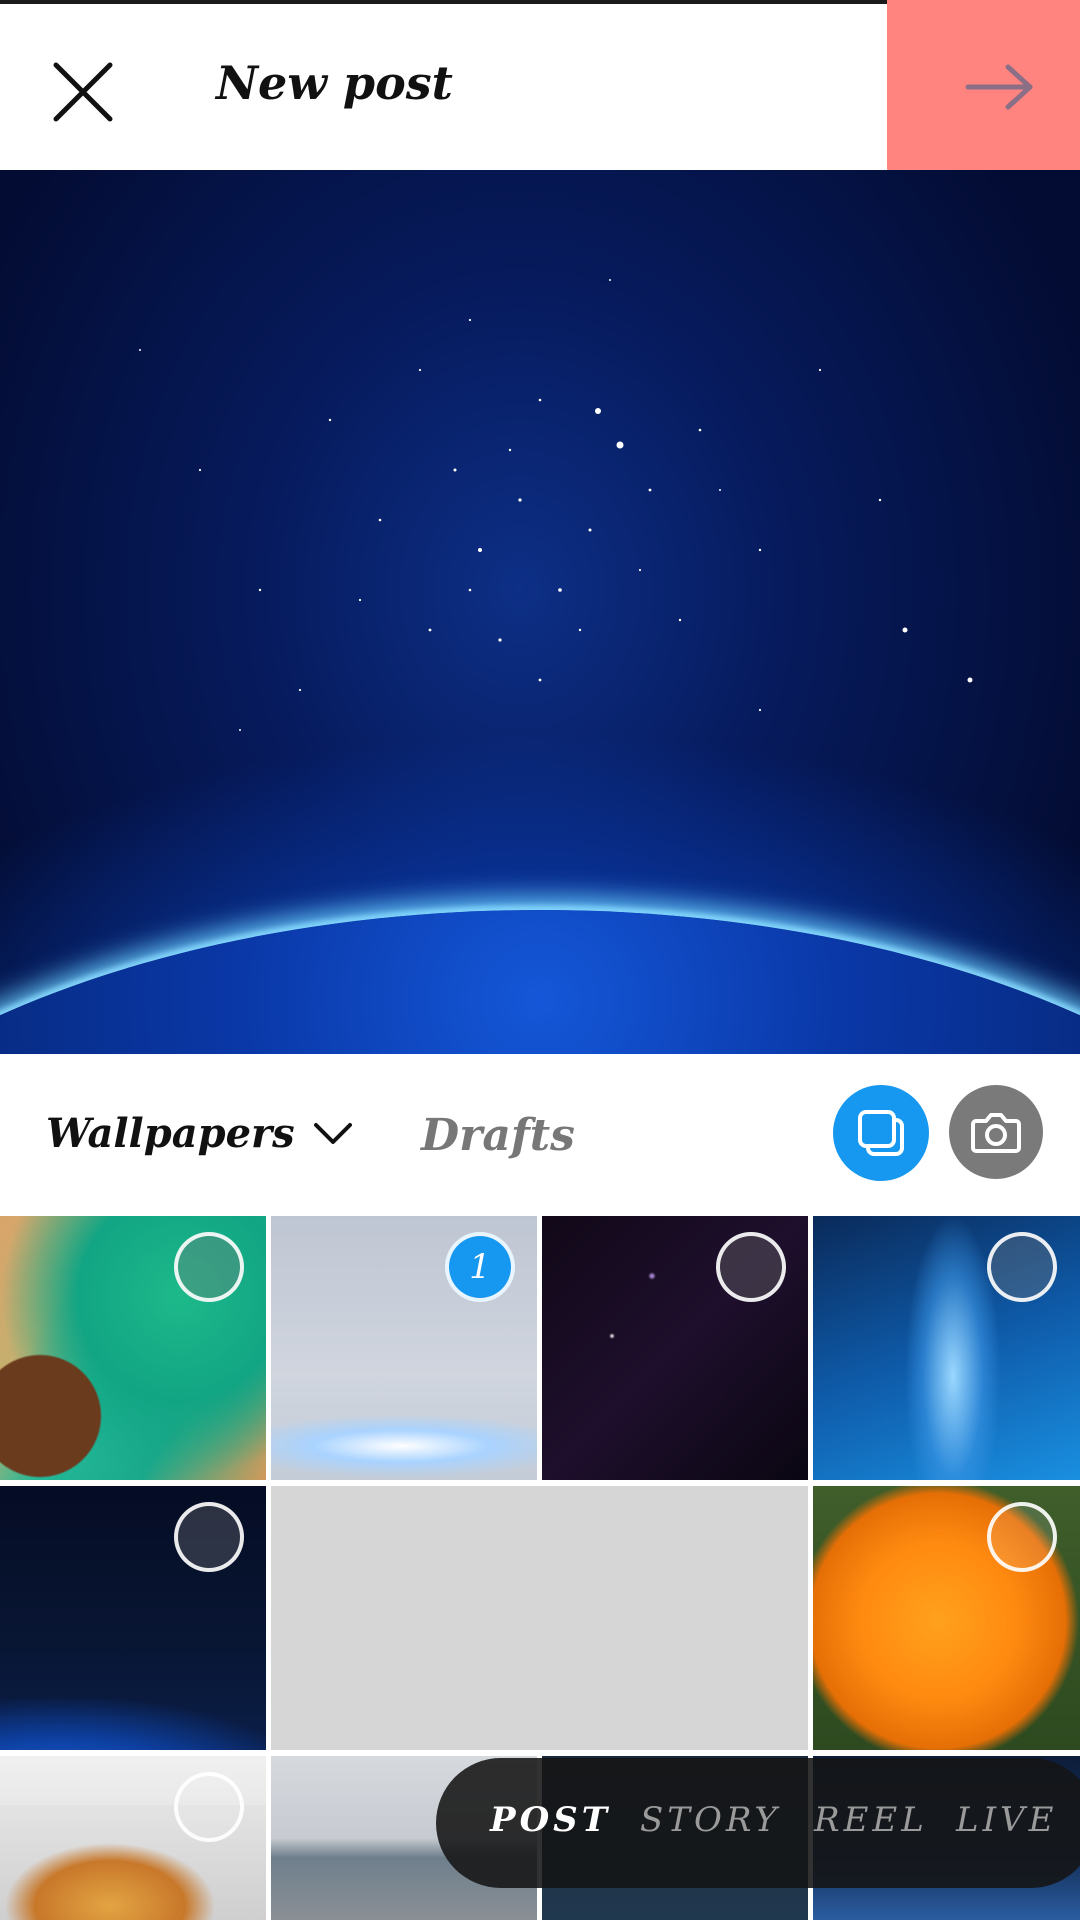 The image size is (1080, 1920). I want to click on close-icon, so click(83, 92).